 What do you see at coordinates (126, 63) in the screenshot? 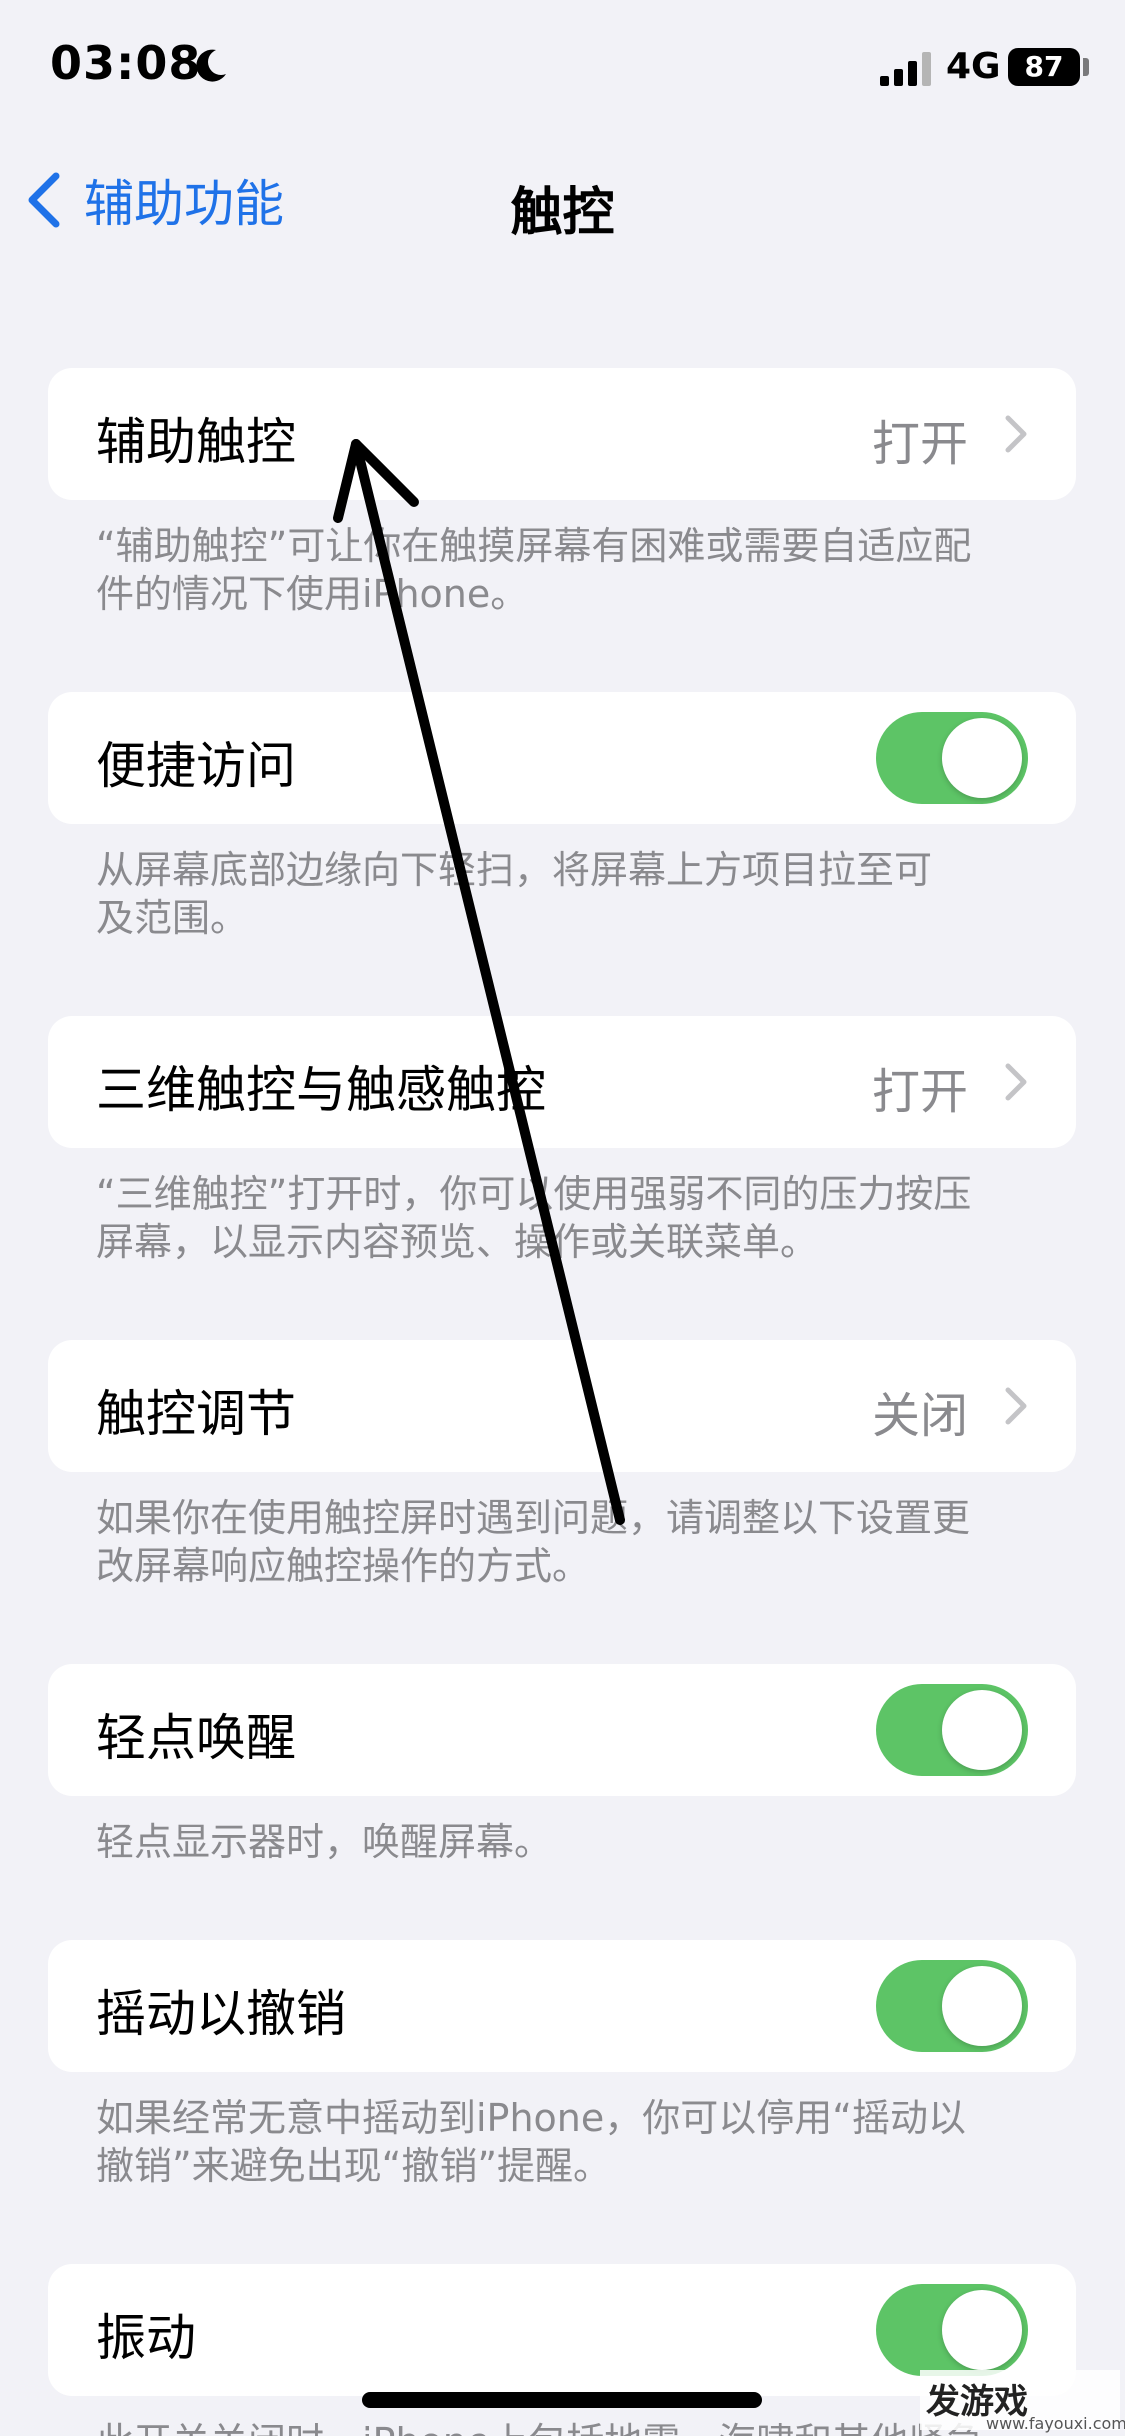
I see `status-time: 03:08` at bounding box center [126, 63].